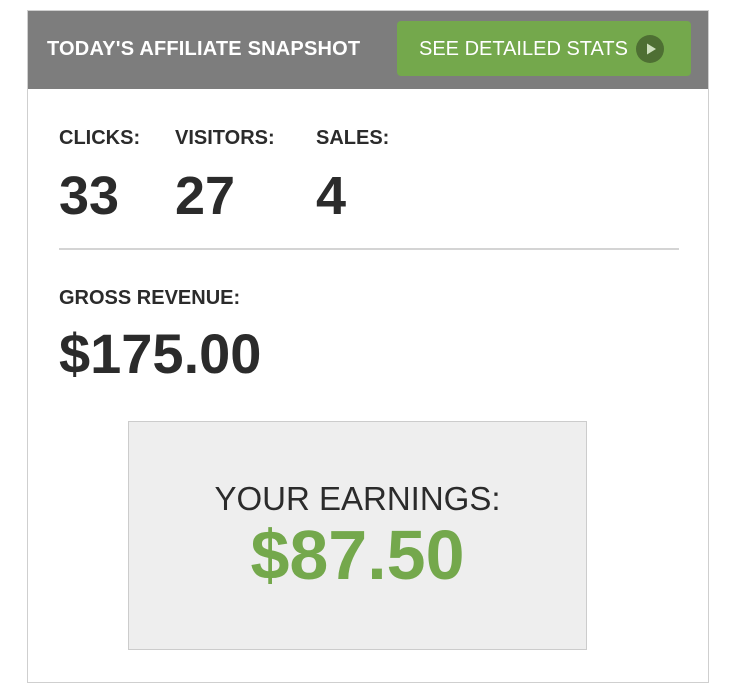 The image size is (742, 692). Describe the element at coordinates (357, 555) in the screenshot. I see `earnings-value: $87.50` at that location.